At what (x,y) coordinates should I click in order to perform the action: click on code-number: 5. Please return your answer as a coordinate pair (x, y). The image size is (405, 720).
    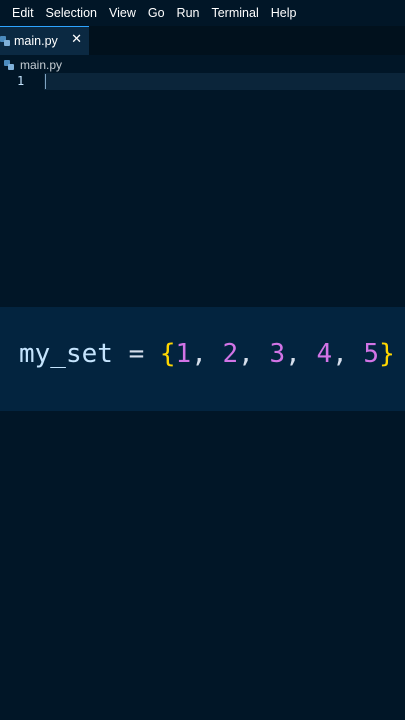
    Looking at the image, I should click on (371, 354).